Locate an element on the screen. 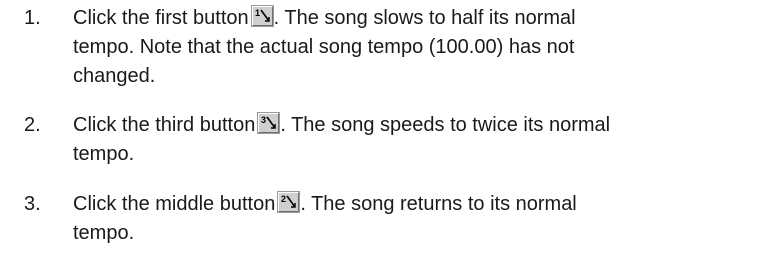 The width and height of the screenshot is (775, 263). step-number: 2. is located at coordinates (32, 125).